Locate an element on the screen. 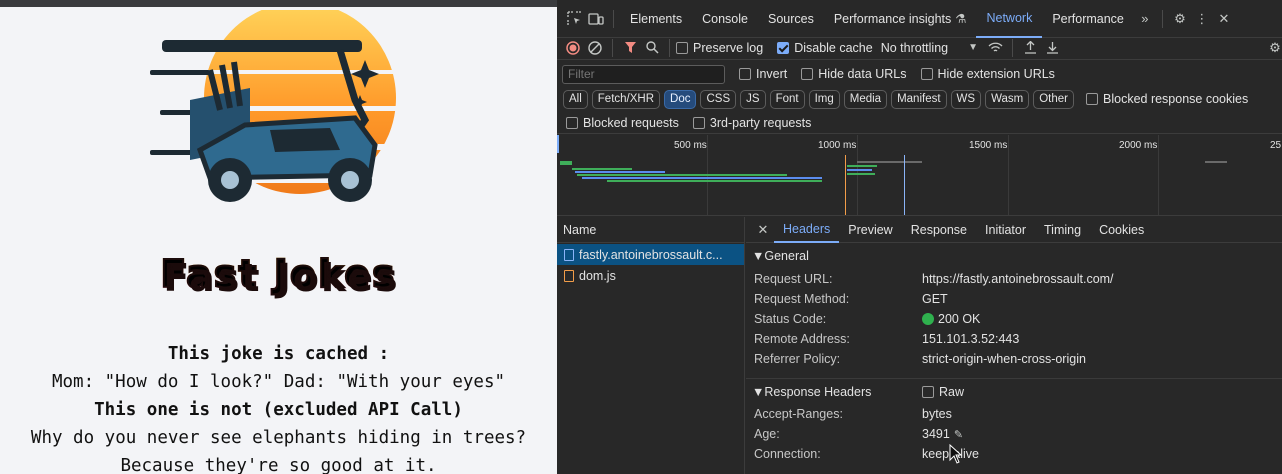 This screenshot has width=1282, height=474. header-key: Referrer Policy: is located at coordinates (797, 359).